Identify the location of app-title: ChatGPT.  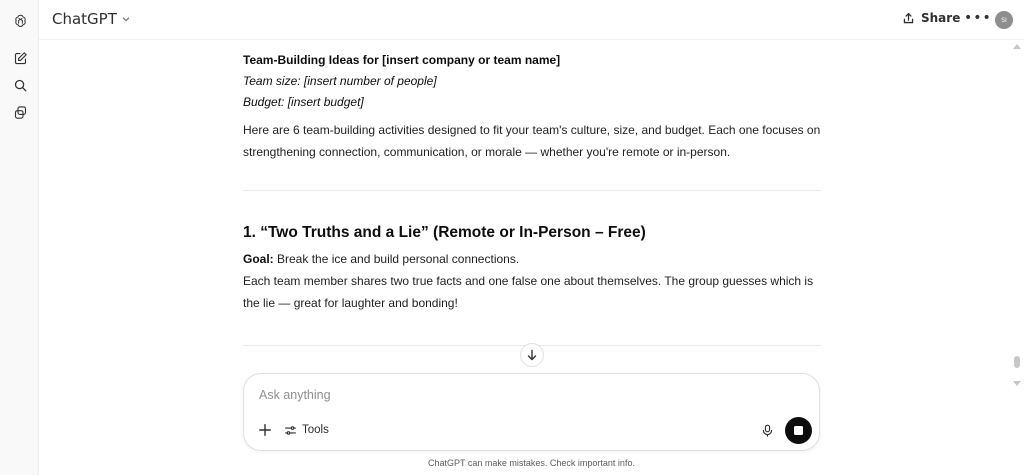
(84, 19).